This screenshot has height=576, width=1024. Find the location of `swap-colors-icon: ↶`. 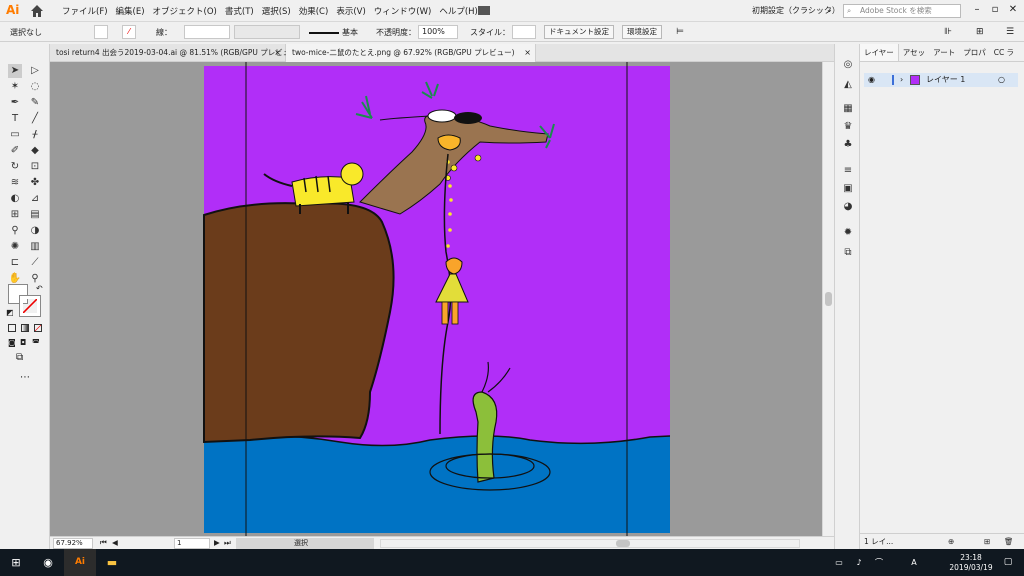

swap-colors-icon: ↶ is located at coordinates (39, 288).